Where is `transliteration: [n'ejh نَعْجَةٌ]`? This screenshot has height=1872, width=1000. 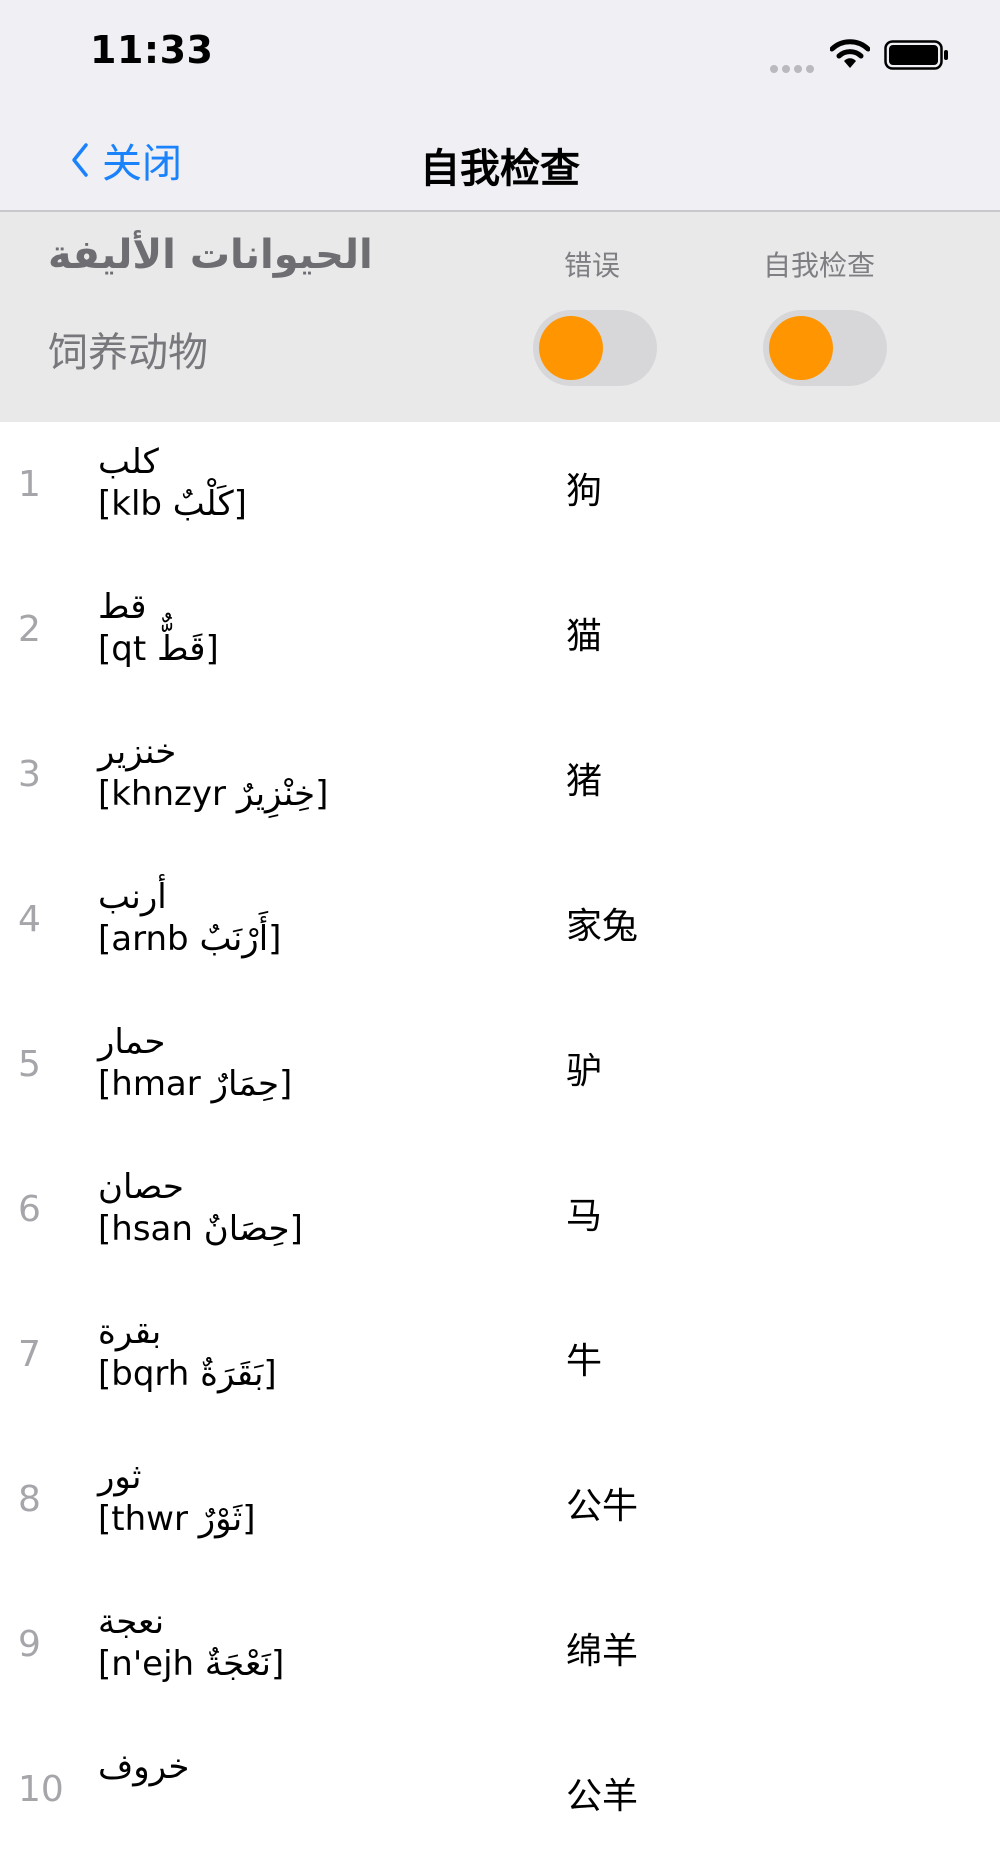 transliteration: [n'ejh نَعْجَةٌ] is located at coordinates (191, 1664).